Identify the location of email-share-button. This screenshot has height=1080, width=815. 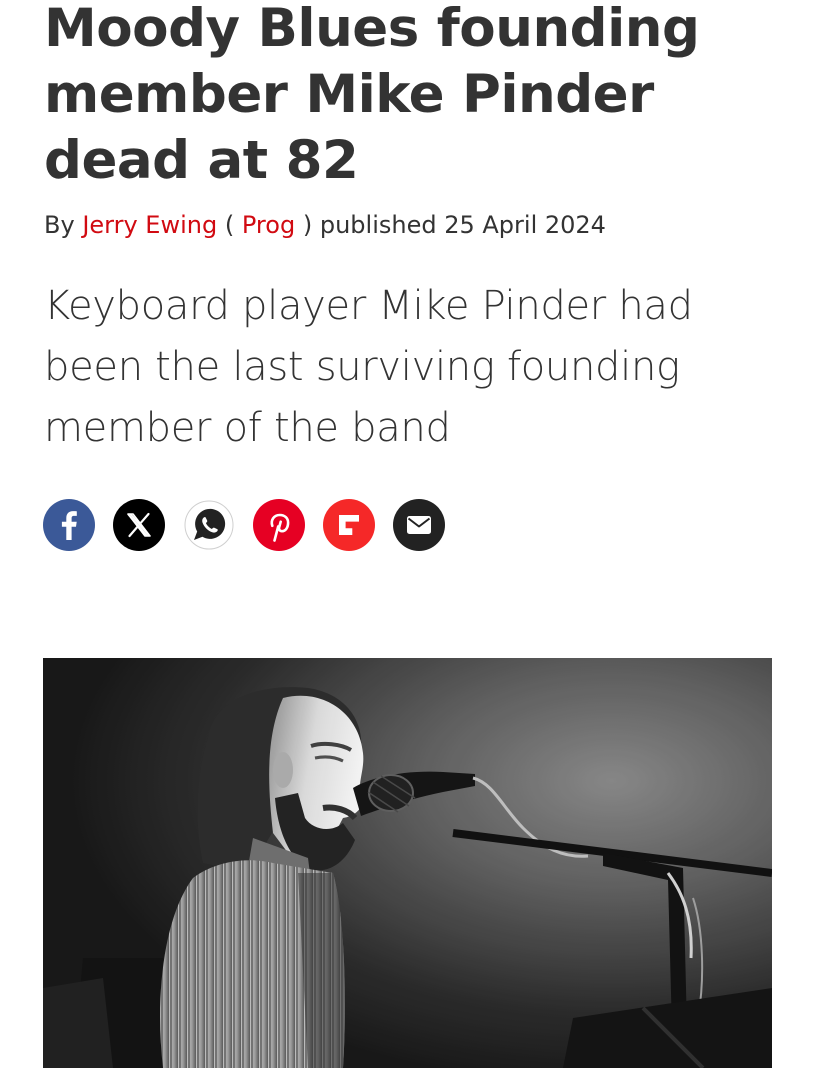
(419, 525).